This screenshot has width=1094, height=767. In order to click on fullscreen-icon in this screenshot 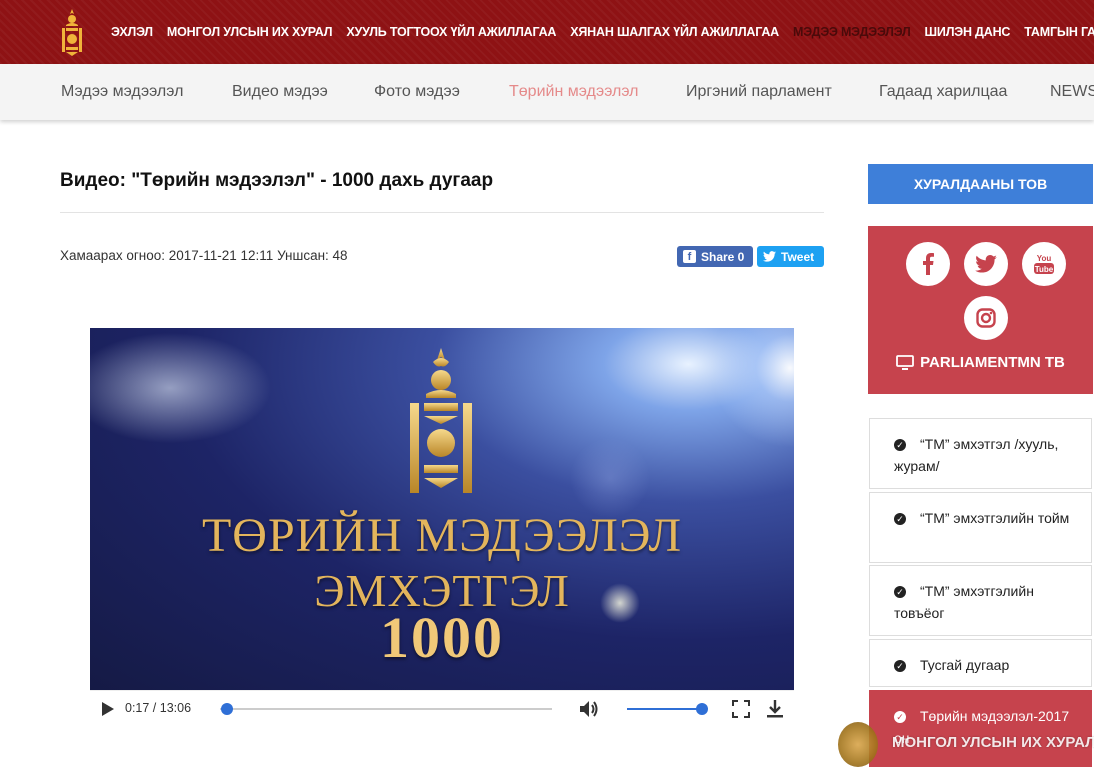, I will do `click(741, 709)`.